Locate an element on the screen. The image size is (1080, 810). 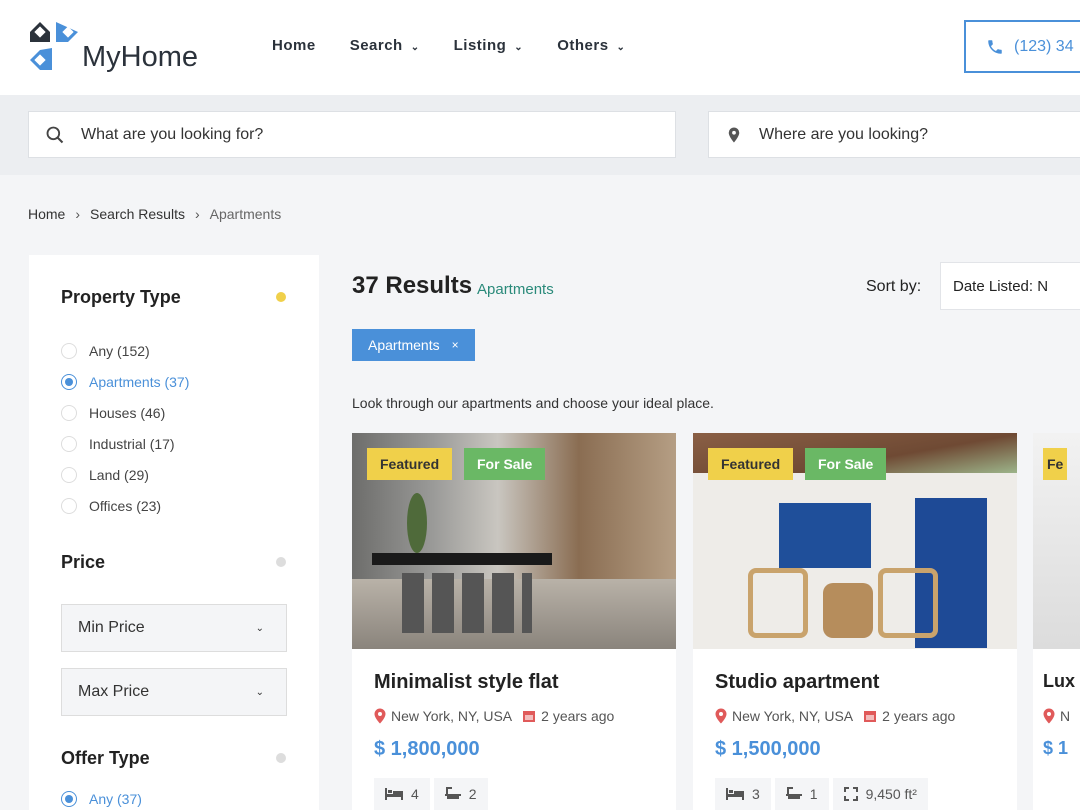
location-placeholder: Where are you looking? is located at coordinates (843, 134).